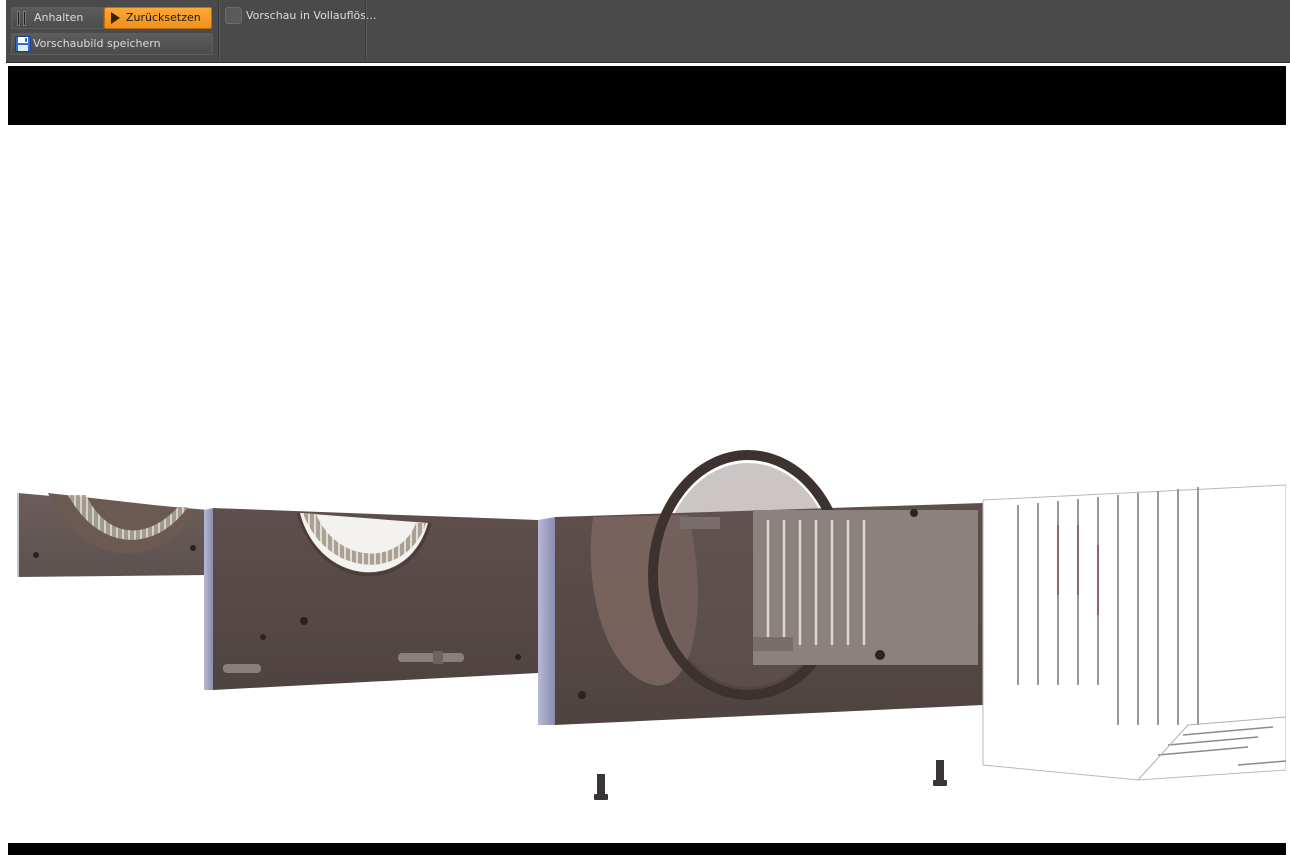 The image size is (1290, 855). I want to click on pause-label: Anhalten, so click(59, 17).